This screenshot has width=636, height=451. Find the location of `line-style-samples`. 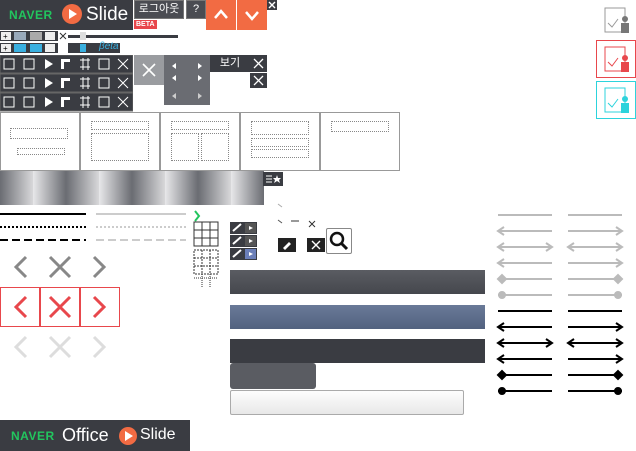

line-style-samples is located at coordinates (95, 228).